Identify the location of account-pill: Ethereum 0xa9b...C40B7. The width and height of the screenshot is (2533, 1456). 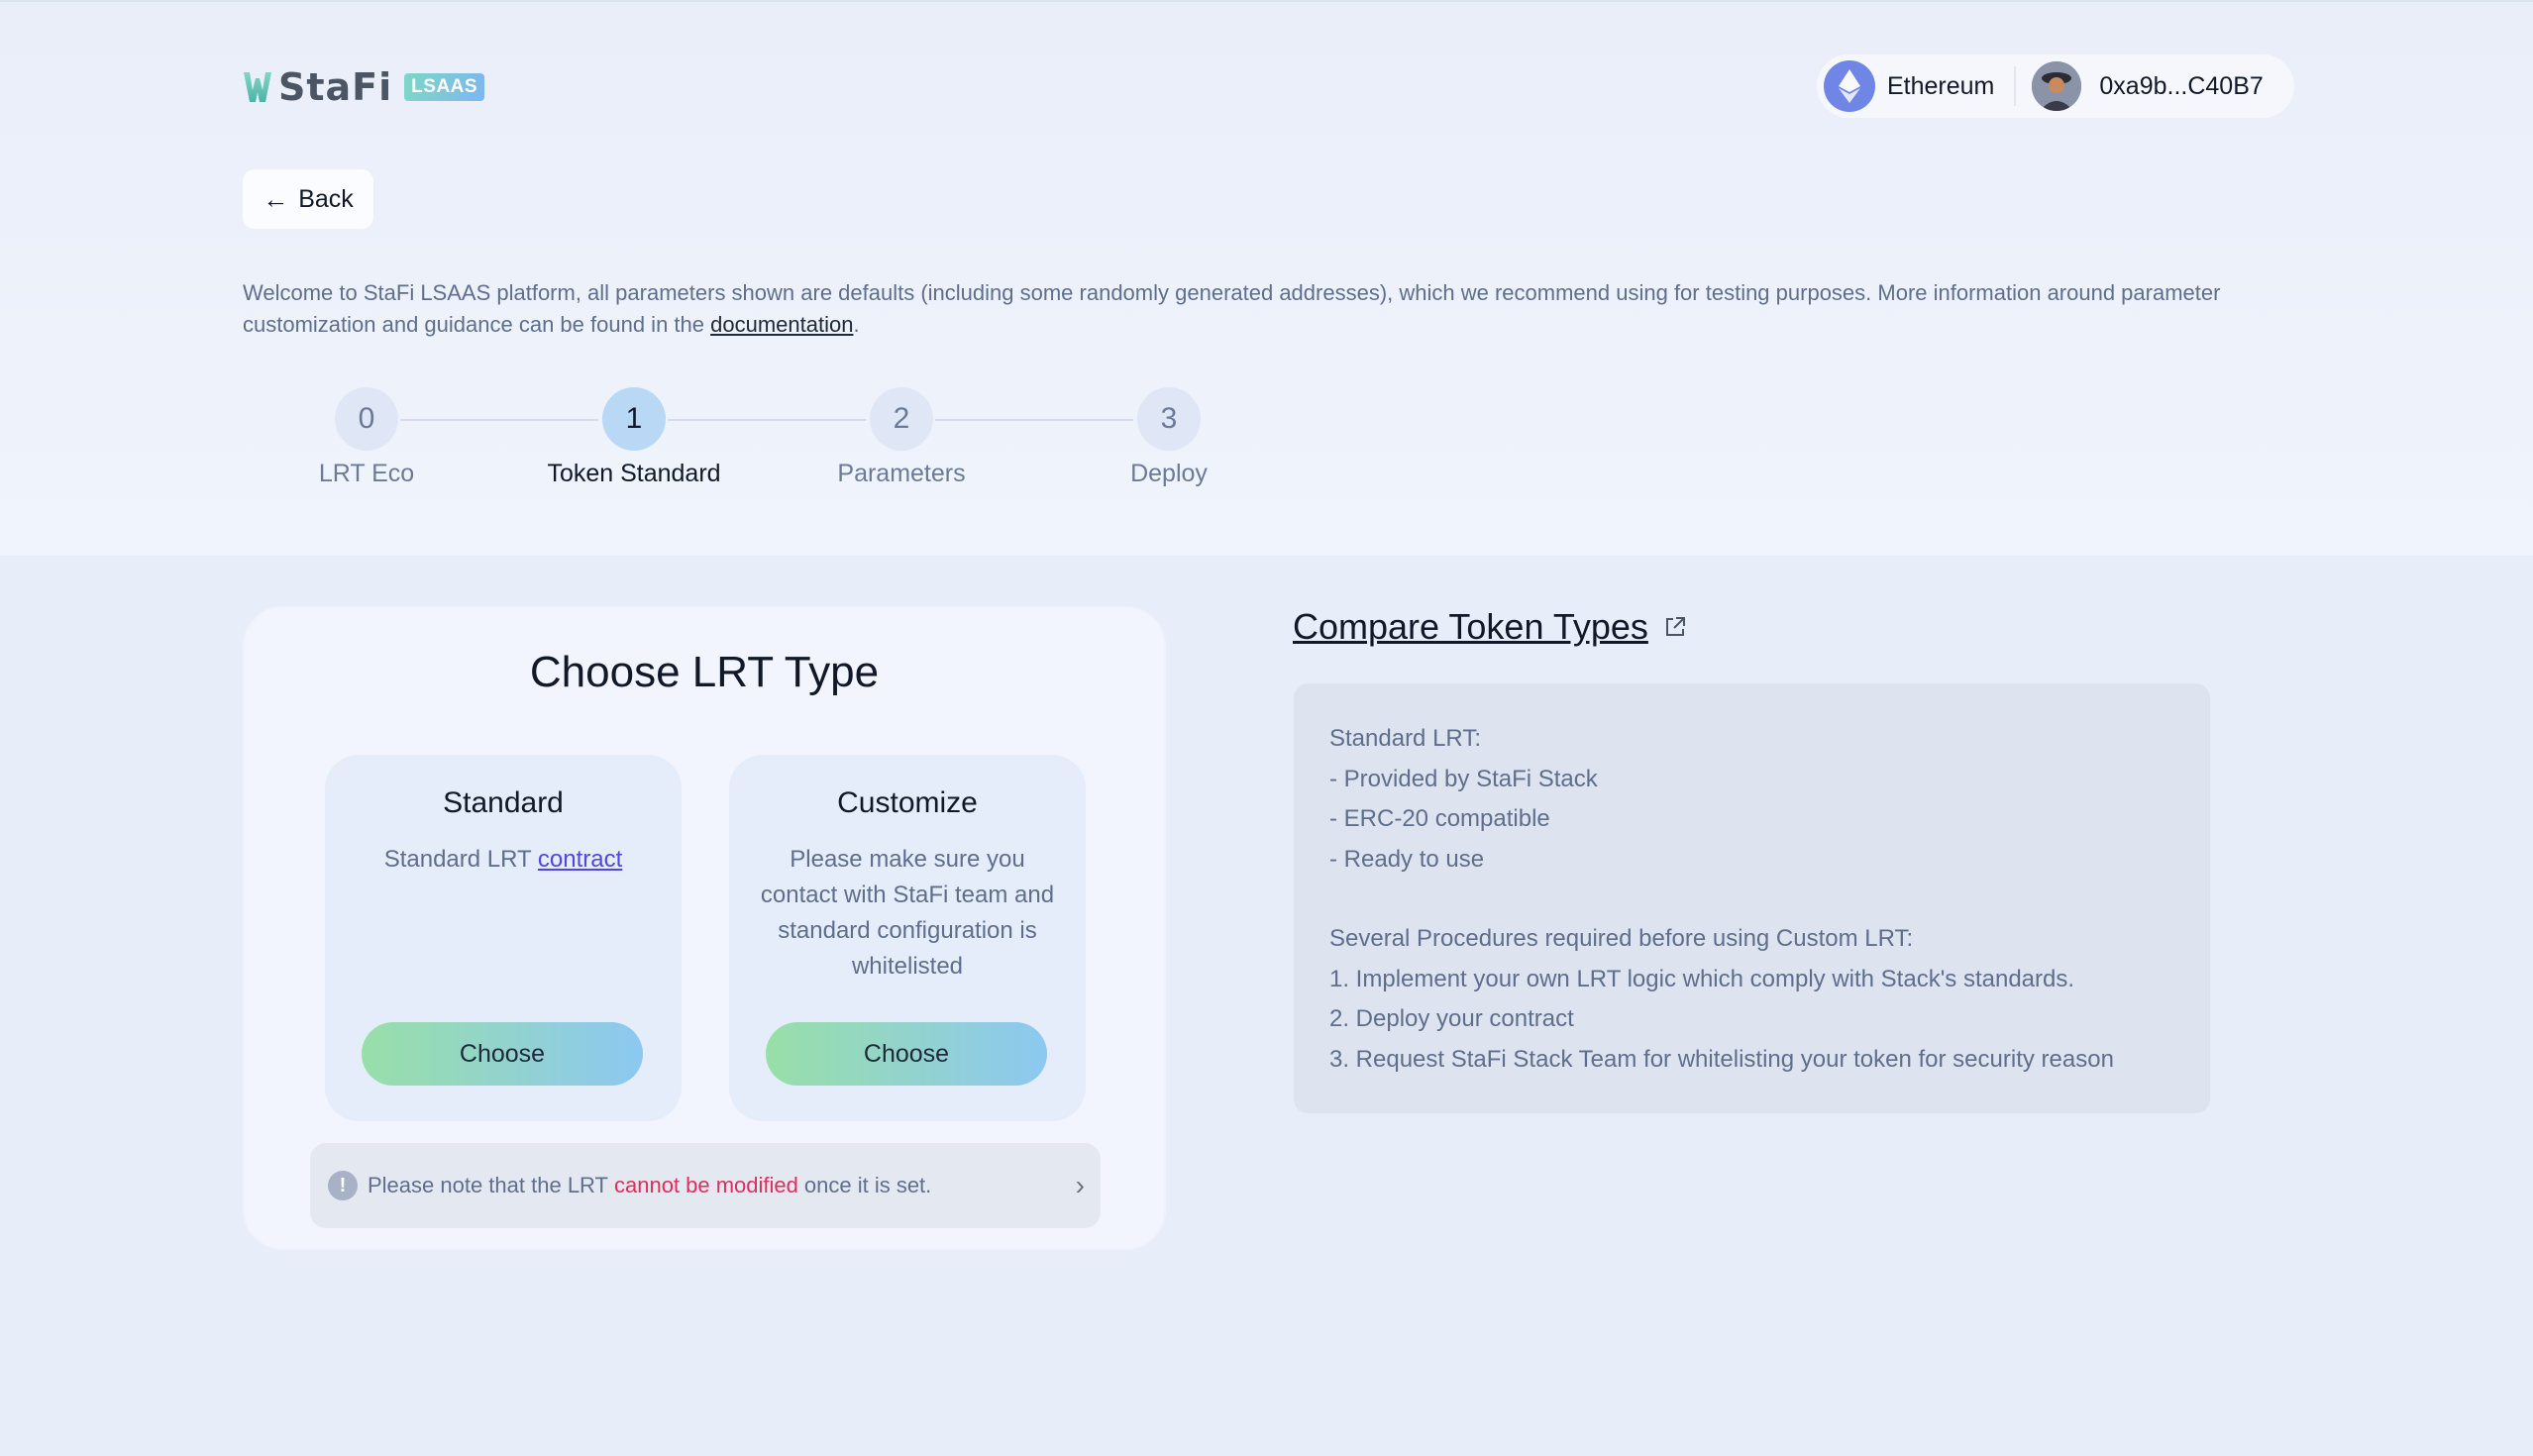
(2055, 86).